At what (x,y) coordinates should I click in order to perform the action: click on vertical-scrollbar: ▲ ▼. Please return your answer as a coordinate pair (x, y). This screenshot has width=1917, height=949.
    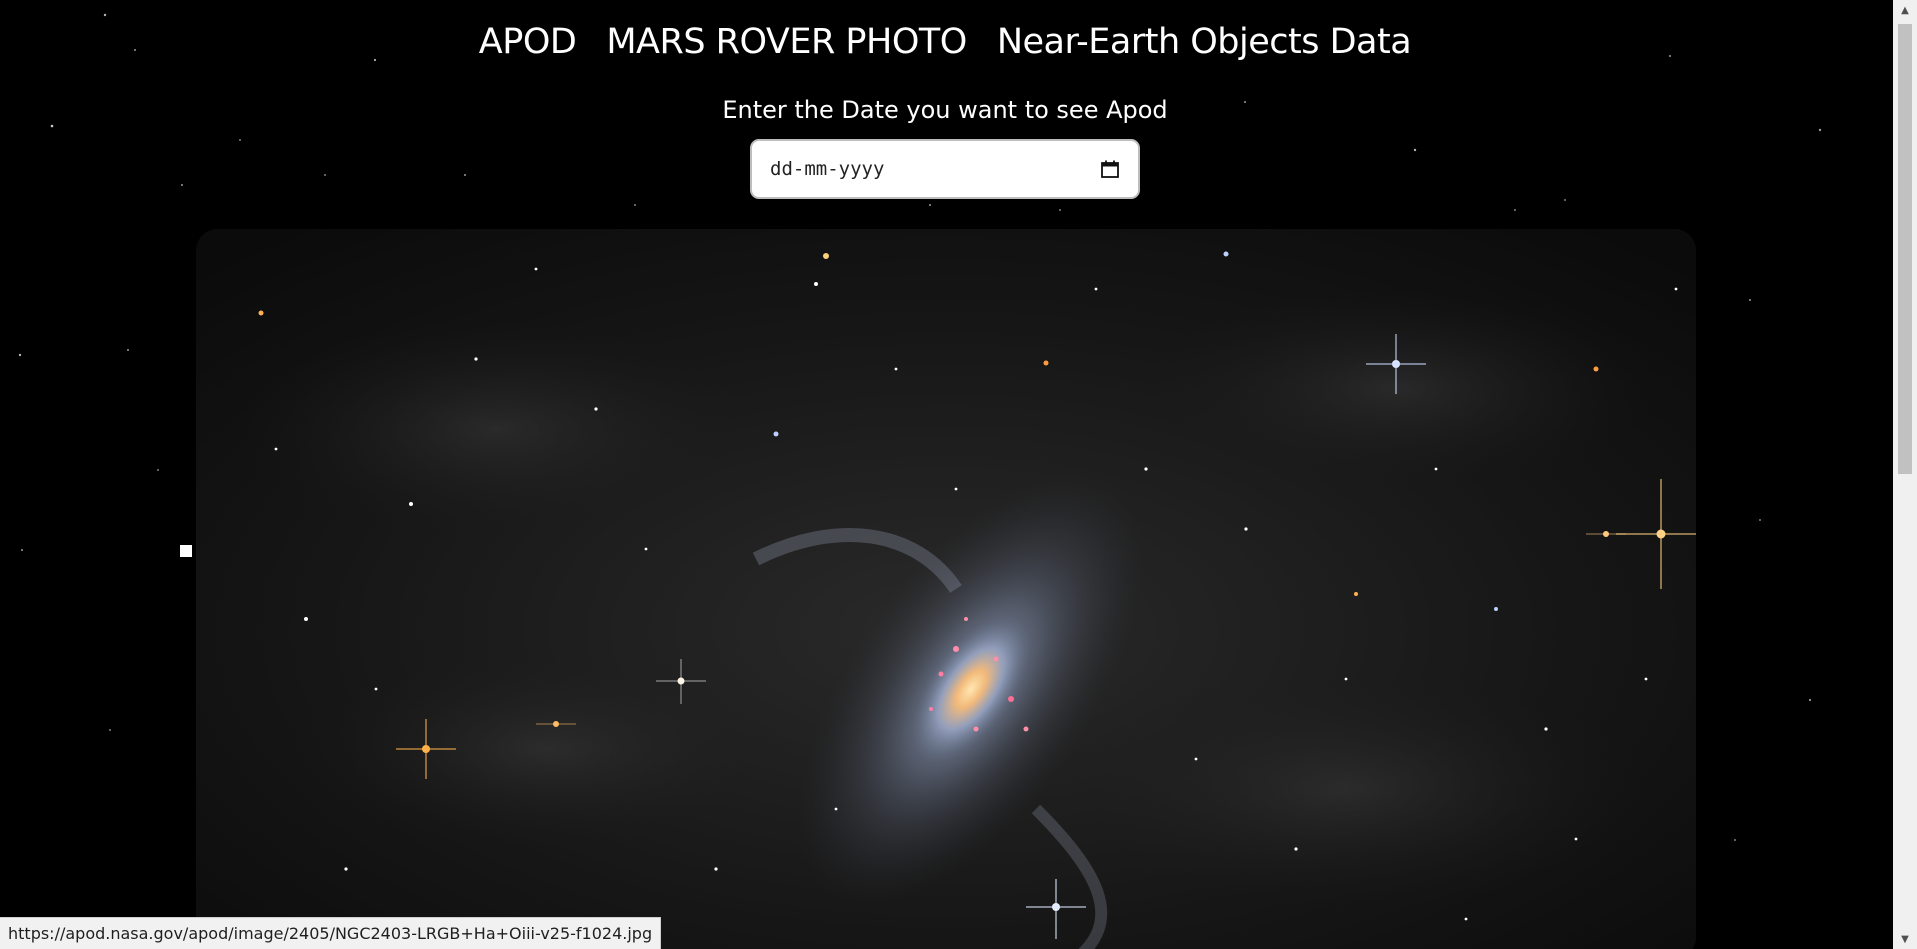
    Looking at the image, I should click on (1905, 474).